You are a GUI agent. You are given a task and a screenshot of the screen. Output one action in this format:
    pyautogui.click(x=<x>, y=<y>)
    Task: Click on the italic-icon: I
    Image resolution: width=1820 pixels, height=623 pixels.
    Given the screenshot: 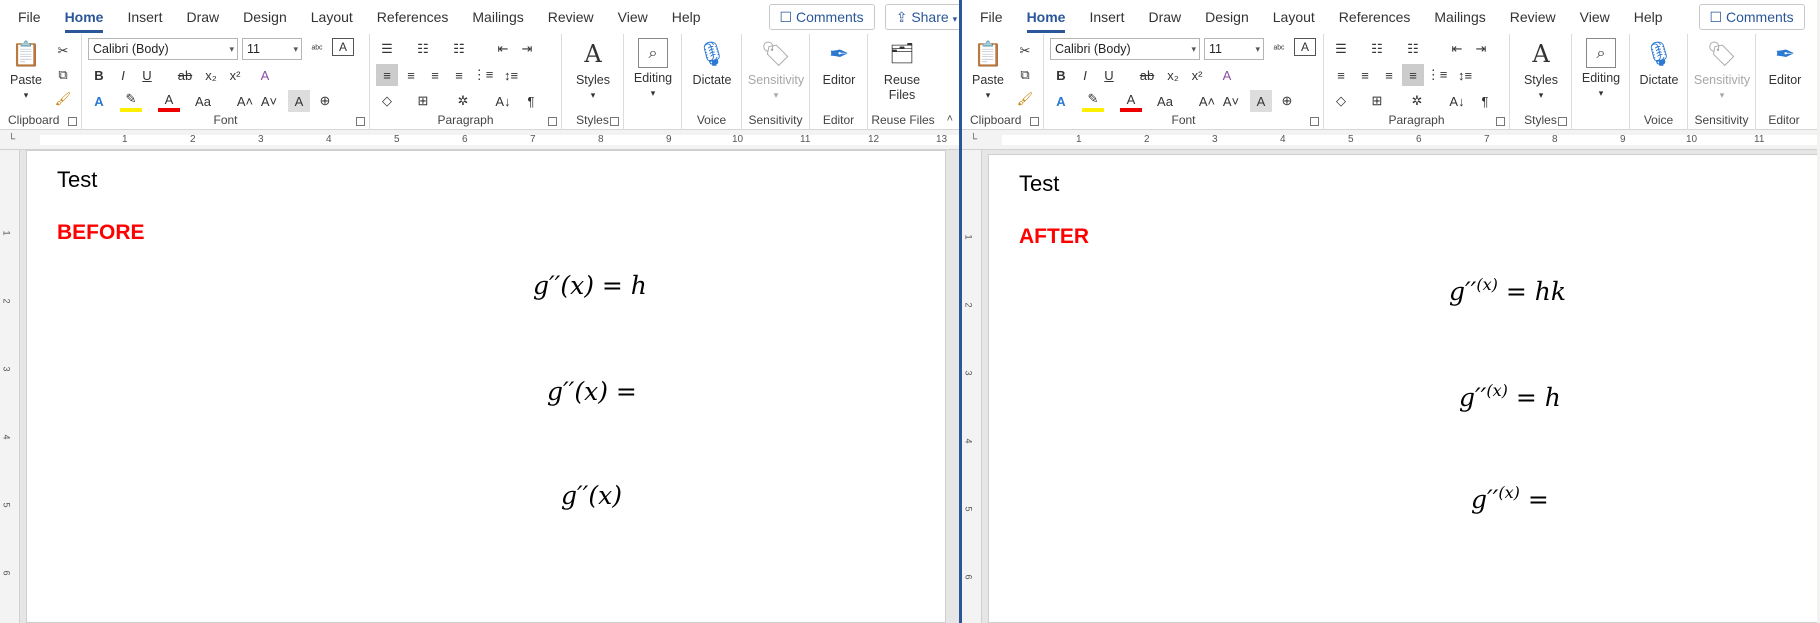 What is the action you would take?
    pyautogui.click(x=123, y=75)
    